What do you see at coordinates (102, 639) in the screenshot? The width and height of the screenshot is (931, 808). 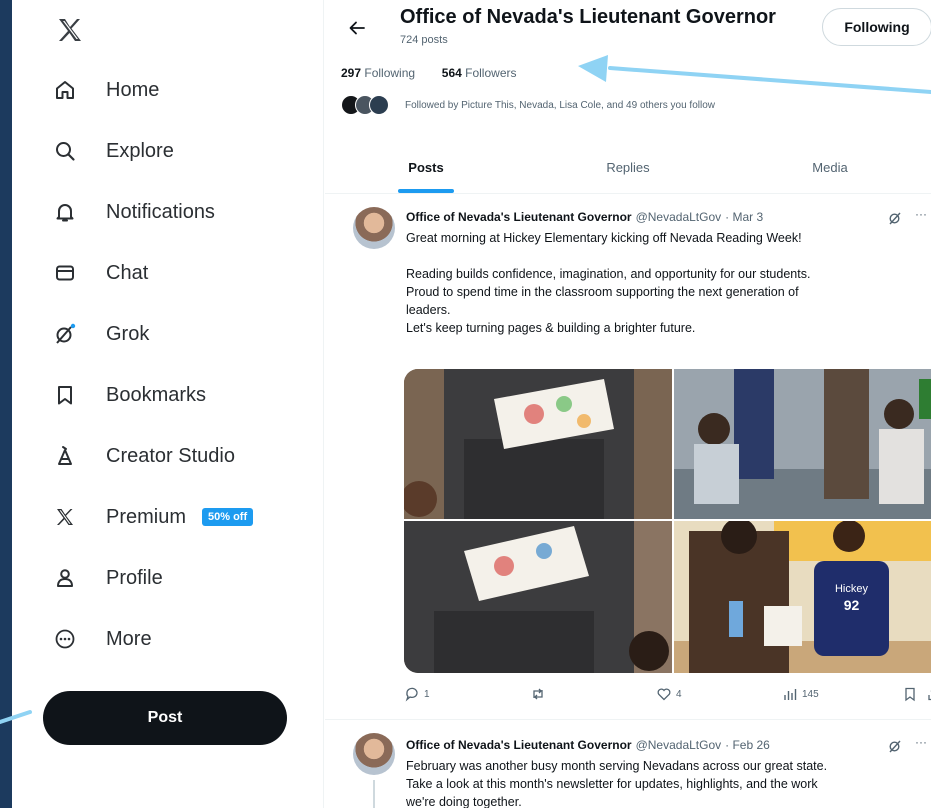 I see `nav-item-more: More` at bounding box center [102, 639].